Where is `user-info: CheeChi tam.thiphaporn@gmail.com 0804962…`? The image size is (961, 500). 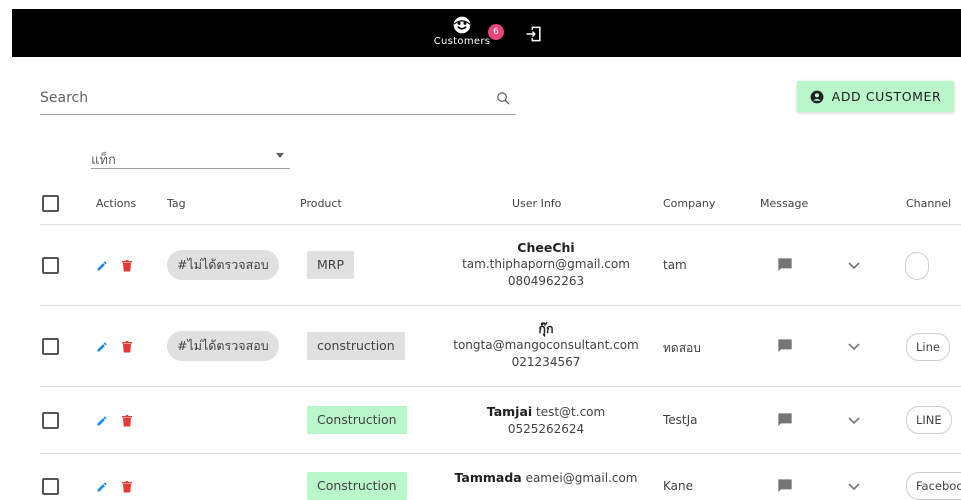 user-info: CheeChi tam.thiphaporn@gmail.com 0804962… is located at coordinates (546, 264).